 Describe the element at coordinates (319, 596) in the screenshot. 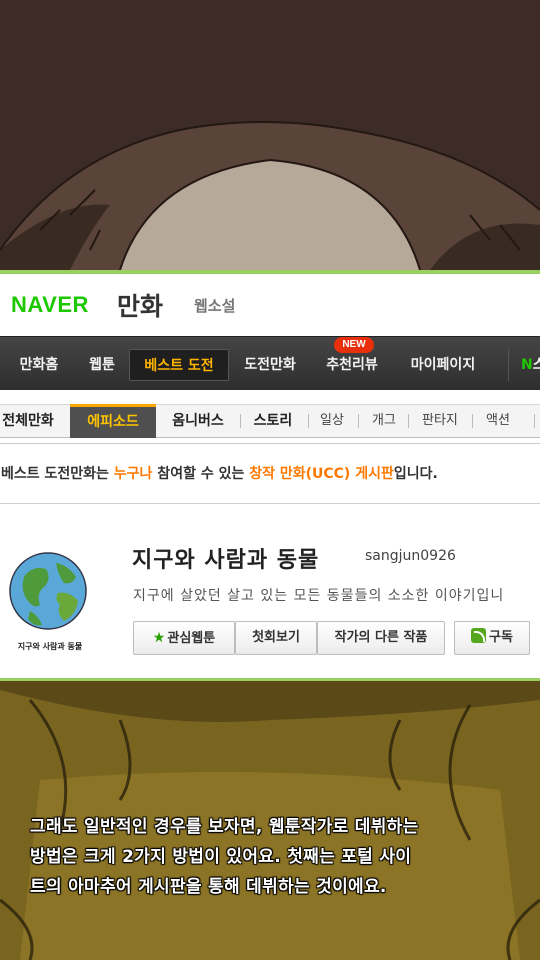

I see `comic-description: 지구에 살았던 살고 있는 모든 동물들의 소소한 이야기입니` at that location.